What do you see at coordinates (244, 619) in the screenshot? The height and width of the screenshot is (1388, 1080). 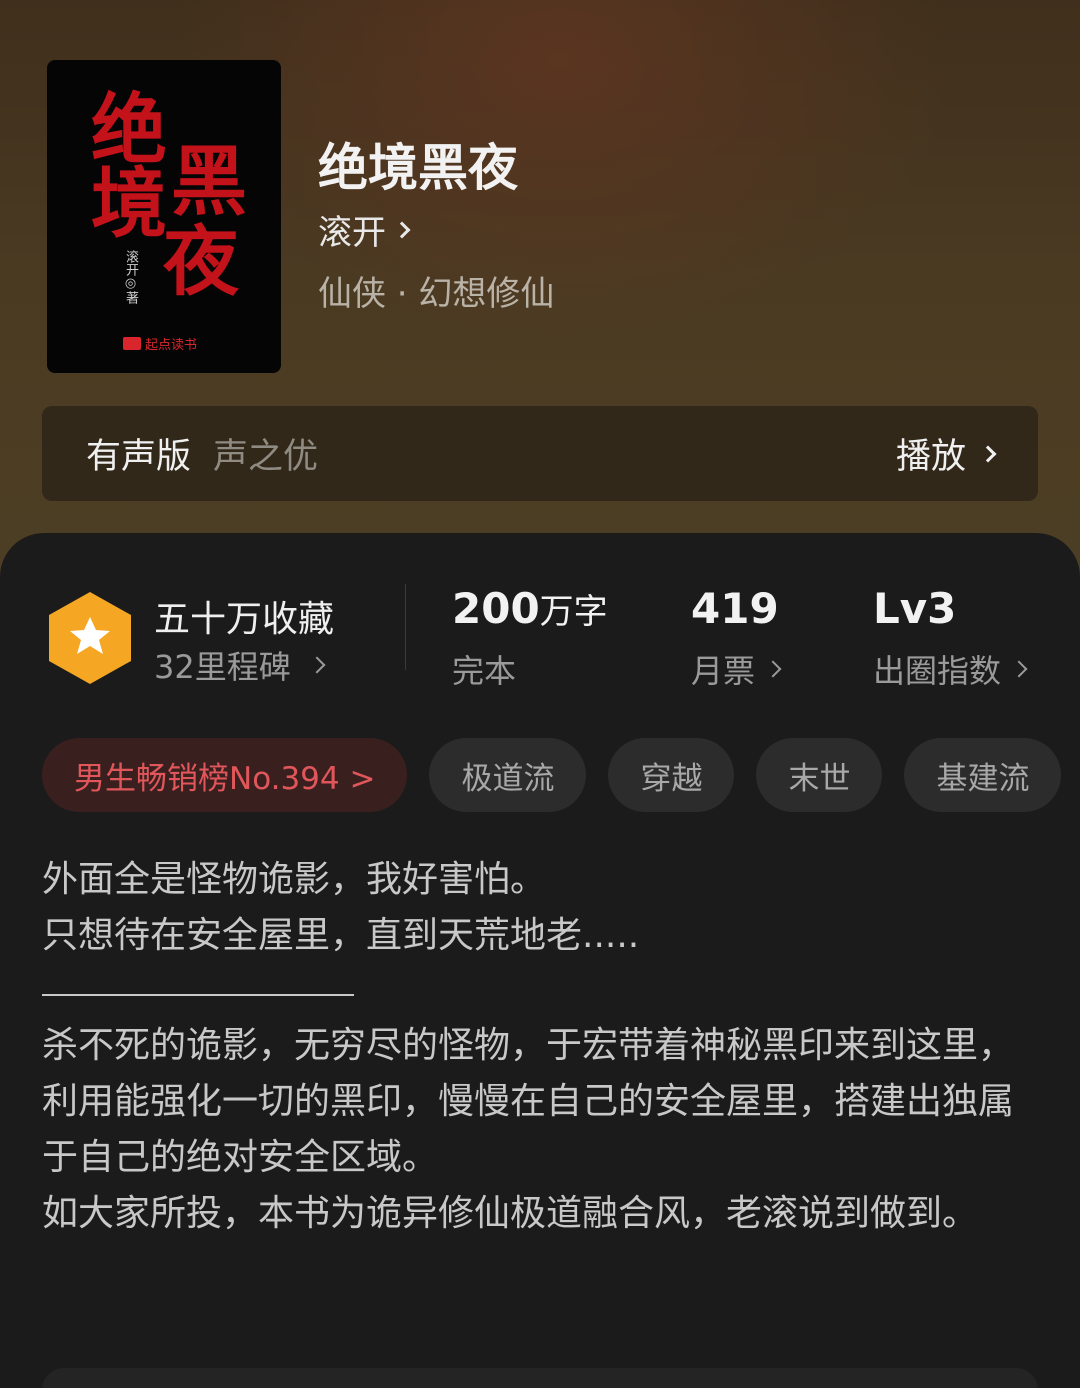 I see `collection-count: 五十万收藏` at bounding box center [244, 619].